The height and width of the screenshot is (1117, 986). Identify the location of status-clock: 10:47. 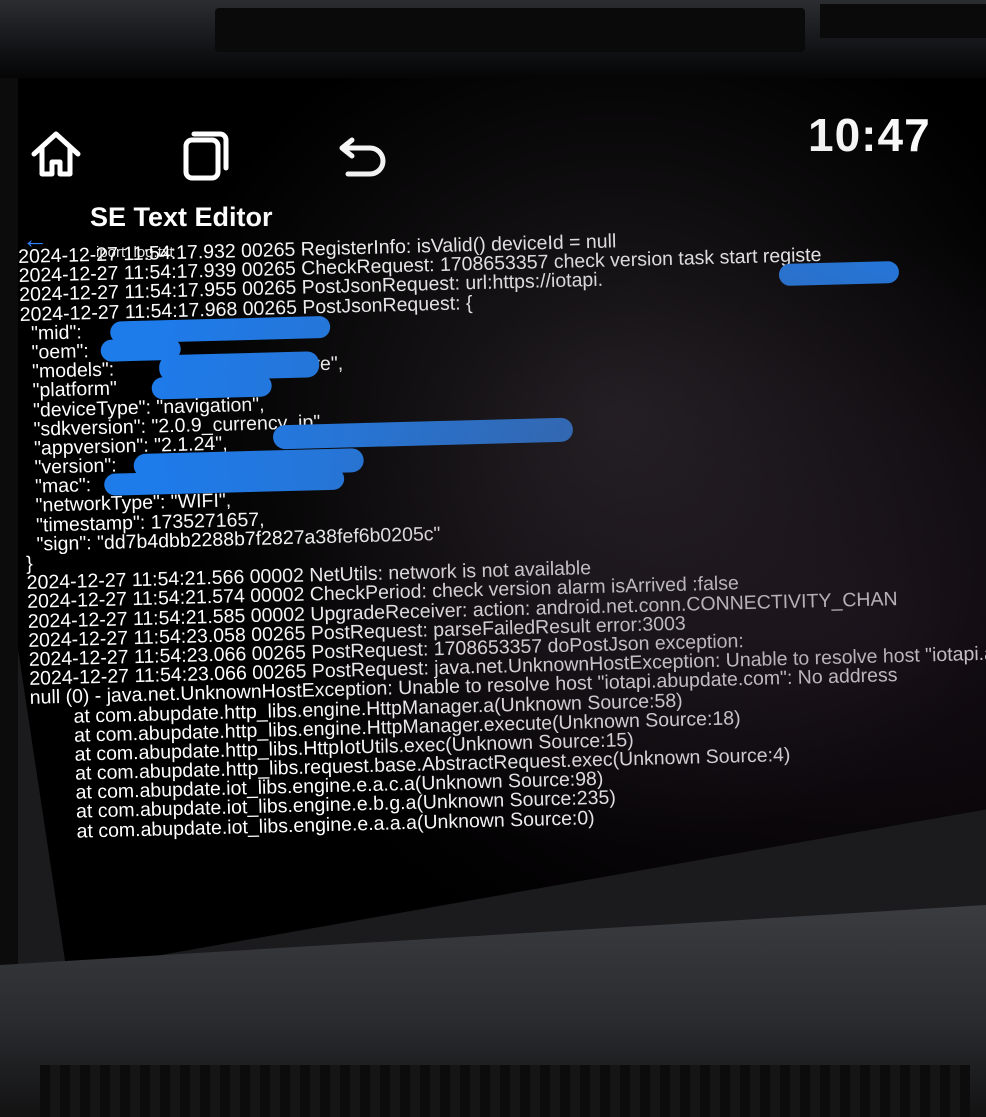
(869, 135).